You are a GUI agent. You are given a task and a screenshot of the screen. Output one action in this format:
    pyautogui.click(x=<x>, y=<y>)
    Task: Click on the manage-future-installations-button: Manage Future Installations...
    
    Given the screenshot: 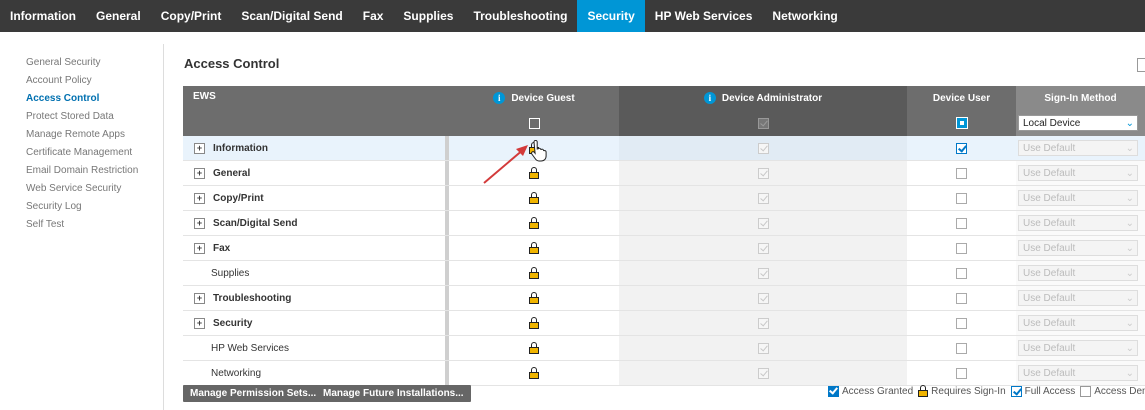 What is the action you would take?
    pyautogui.click(x=393, y=393)
    